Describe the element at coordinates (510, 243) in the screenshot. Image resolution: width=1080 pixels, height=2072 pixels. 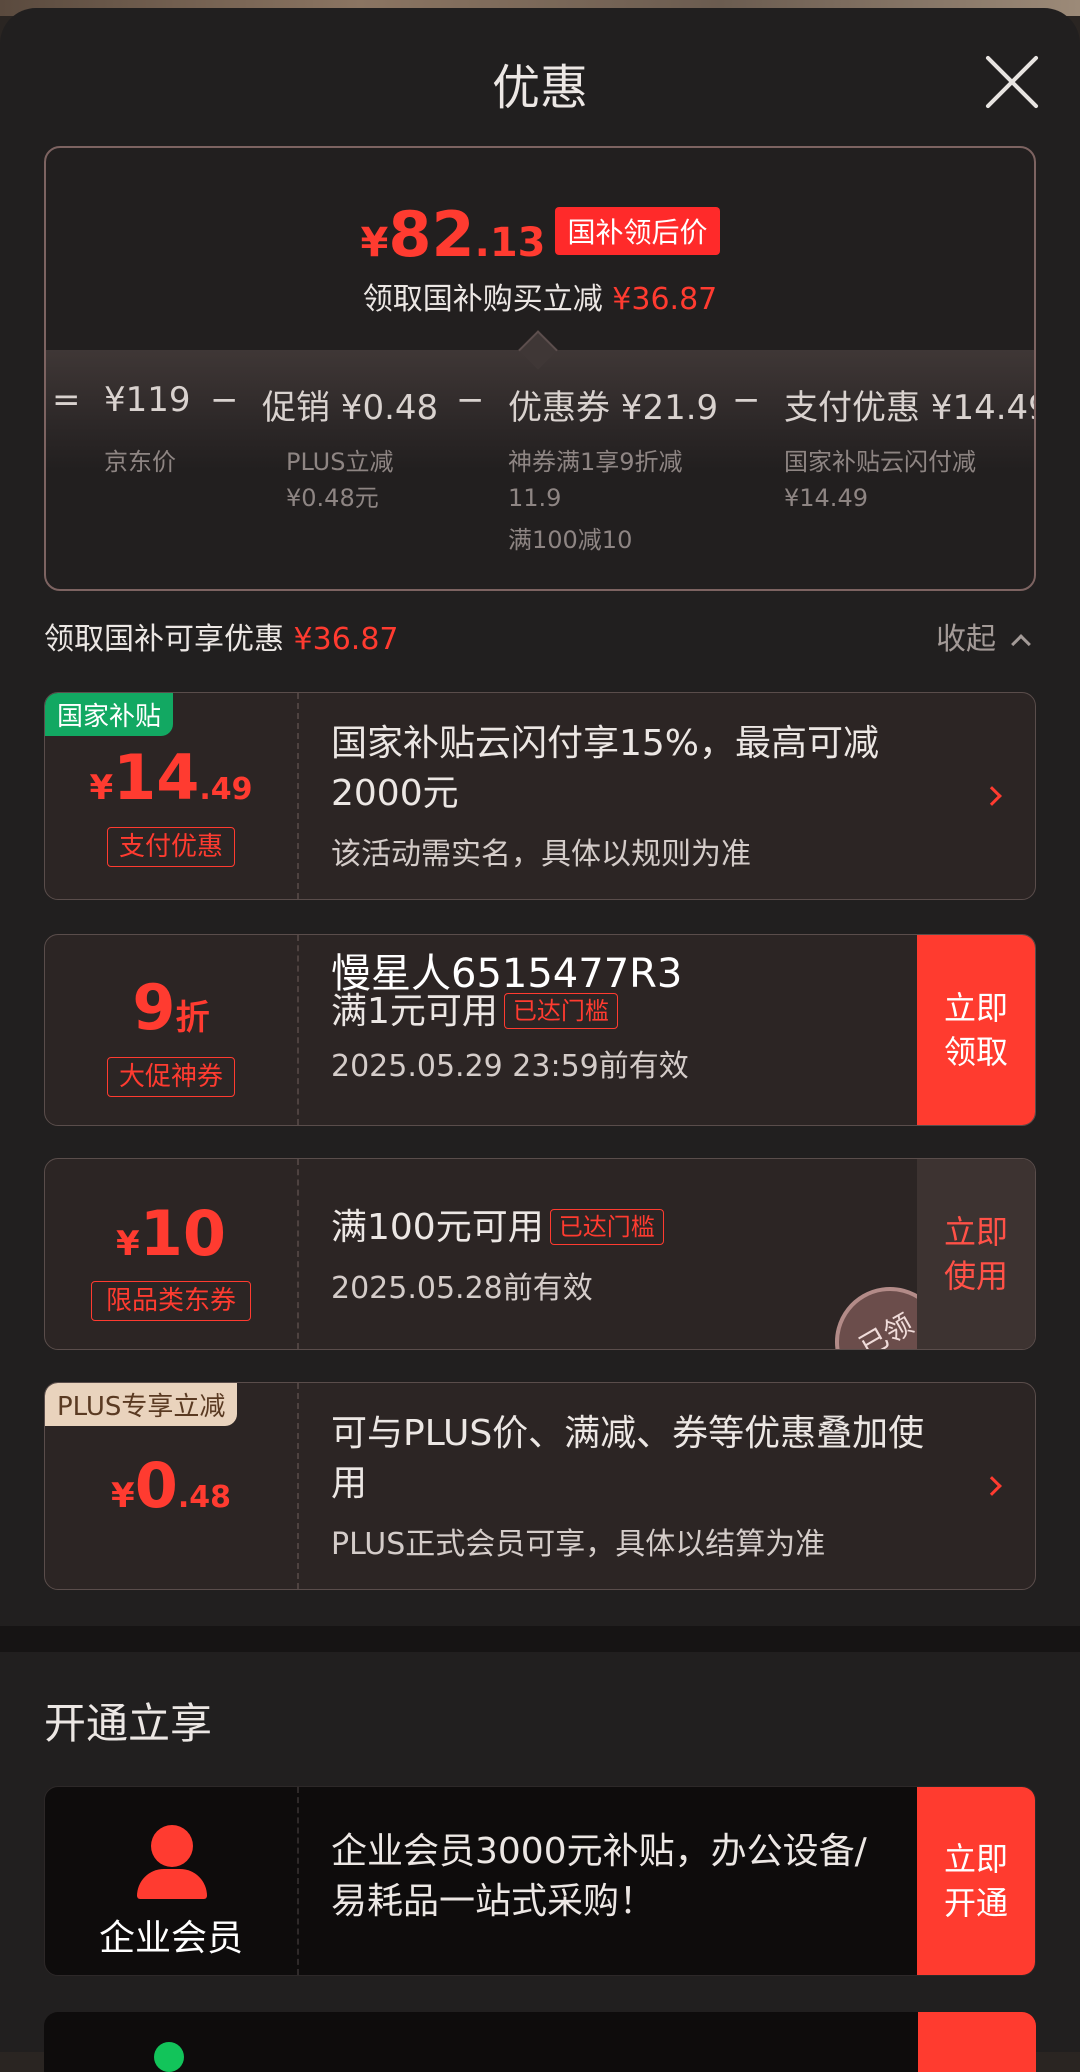
I see `final-dec: .13` at that location.